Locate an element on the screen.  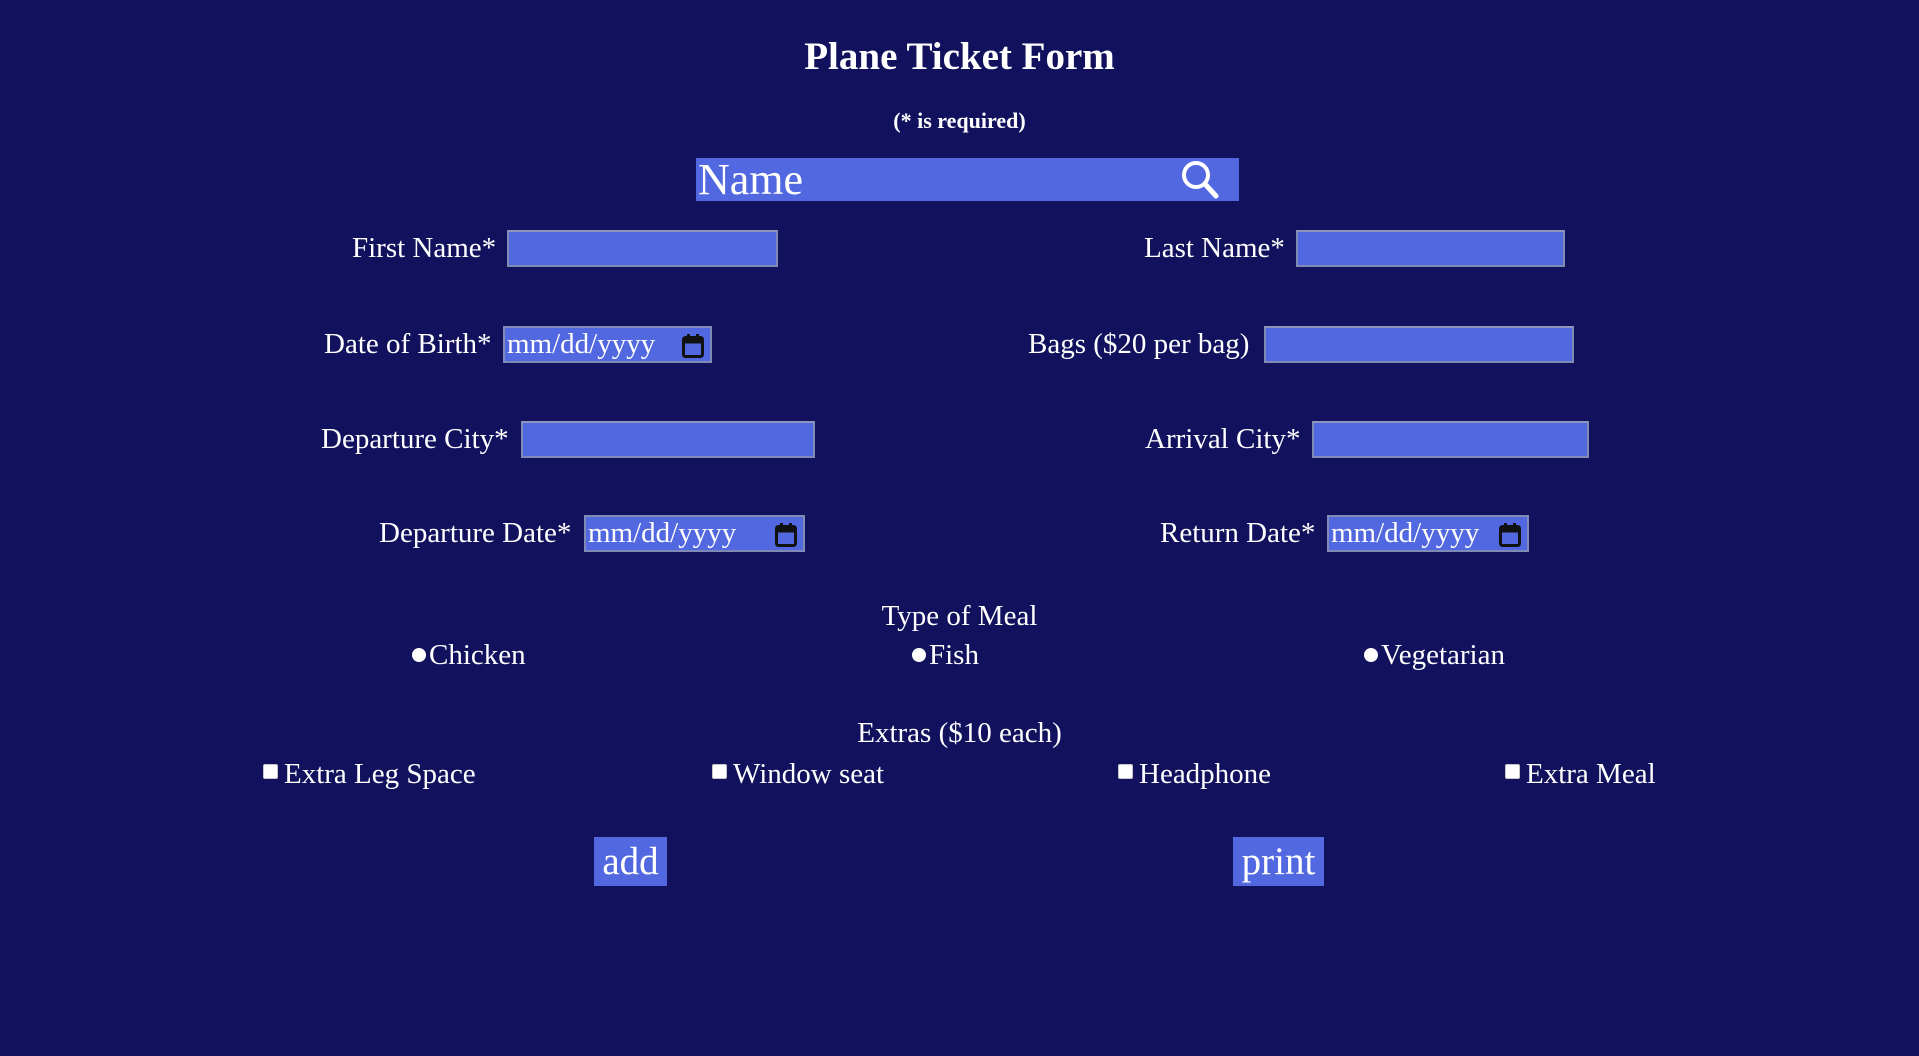
departure-date-label: Departure Date* is located at coordinates (475, 533).